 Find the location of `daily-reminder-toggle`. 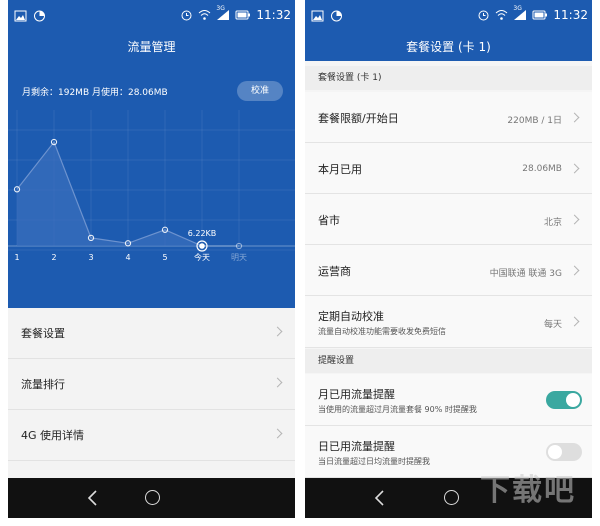

daily-reminder-toggle is located at coordinates (564, 452).